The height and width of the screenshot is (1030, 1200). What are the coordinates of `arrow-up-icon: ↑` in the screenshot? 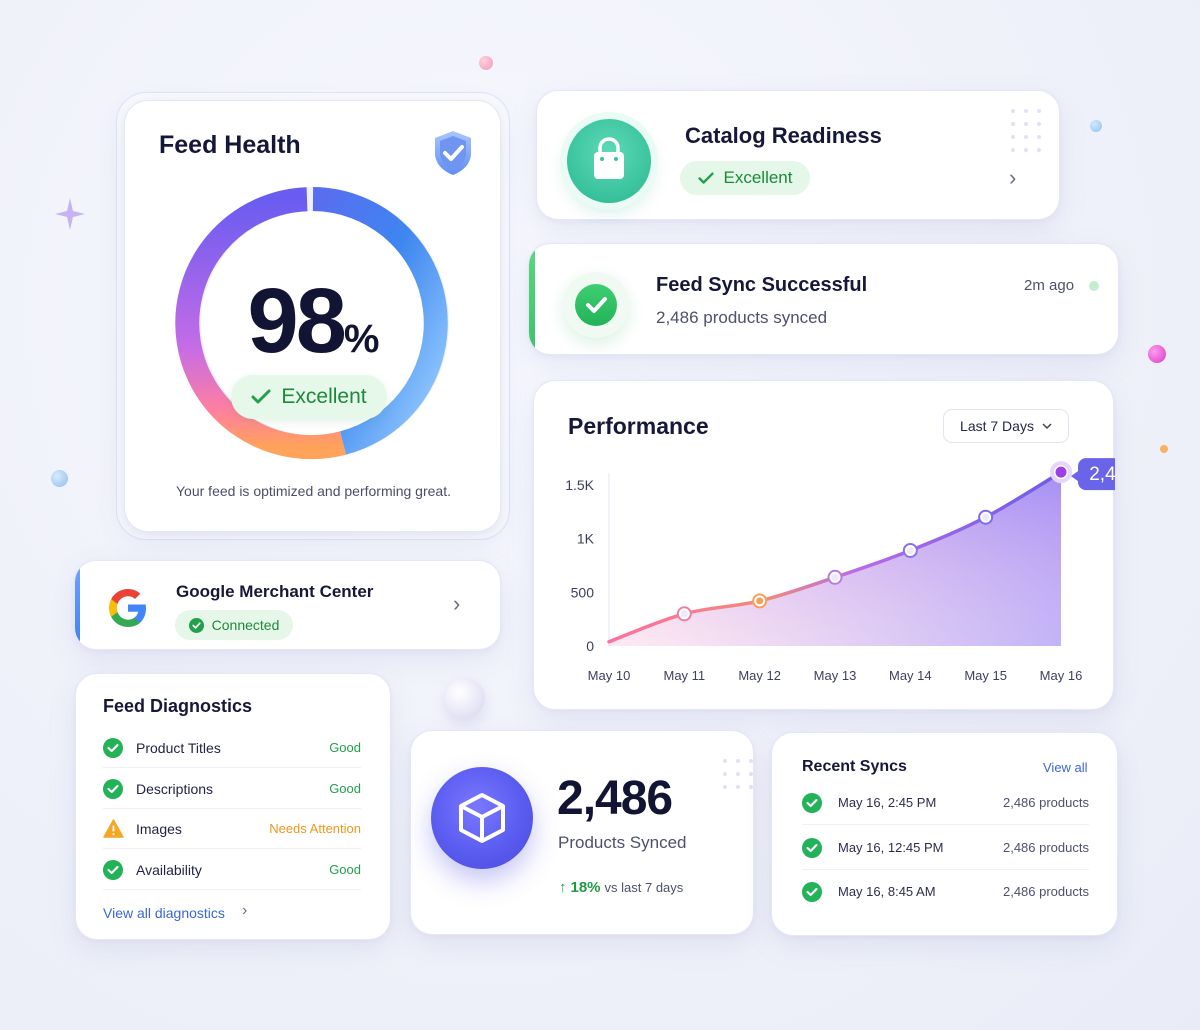 It's located at (563, 887).